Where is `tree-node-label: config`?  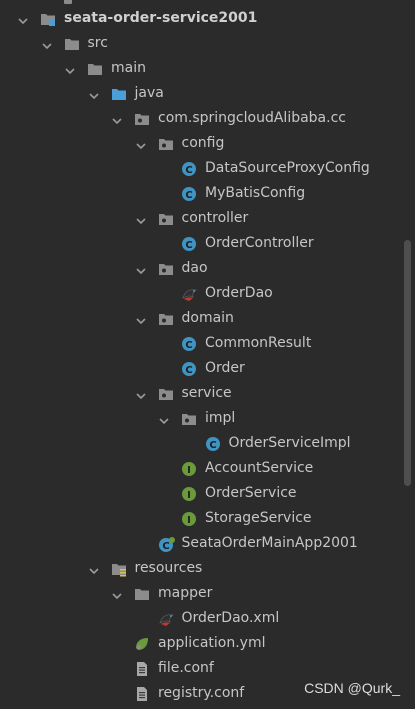
tree-node-label: config is located at coordinates (203, 143).